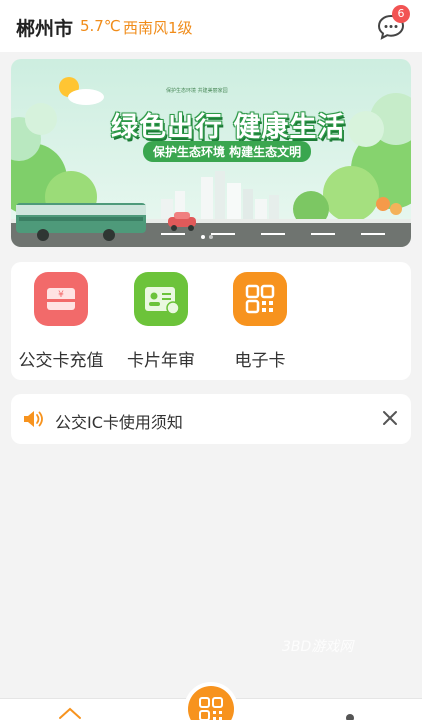  Describe the element at coordinates (228, 127) in the screenshot. I see `banner-title: 绿色出行 健康生活` at that location.